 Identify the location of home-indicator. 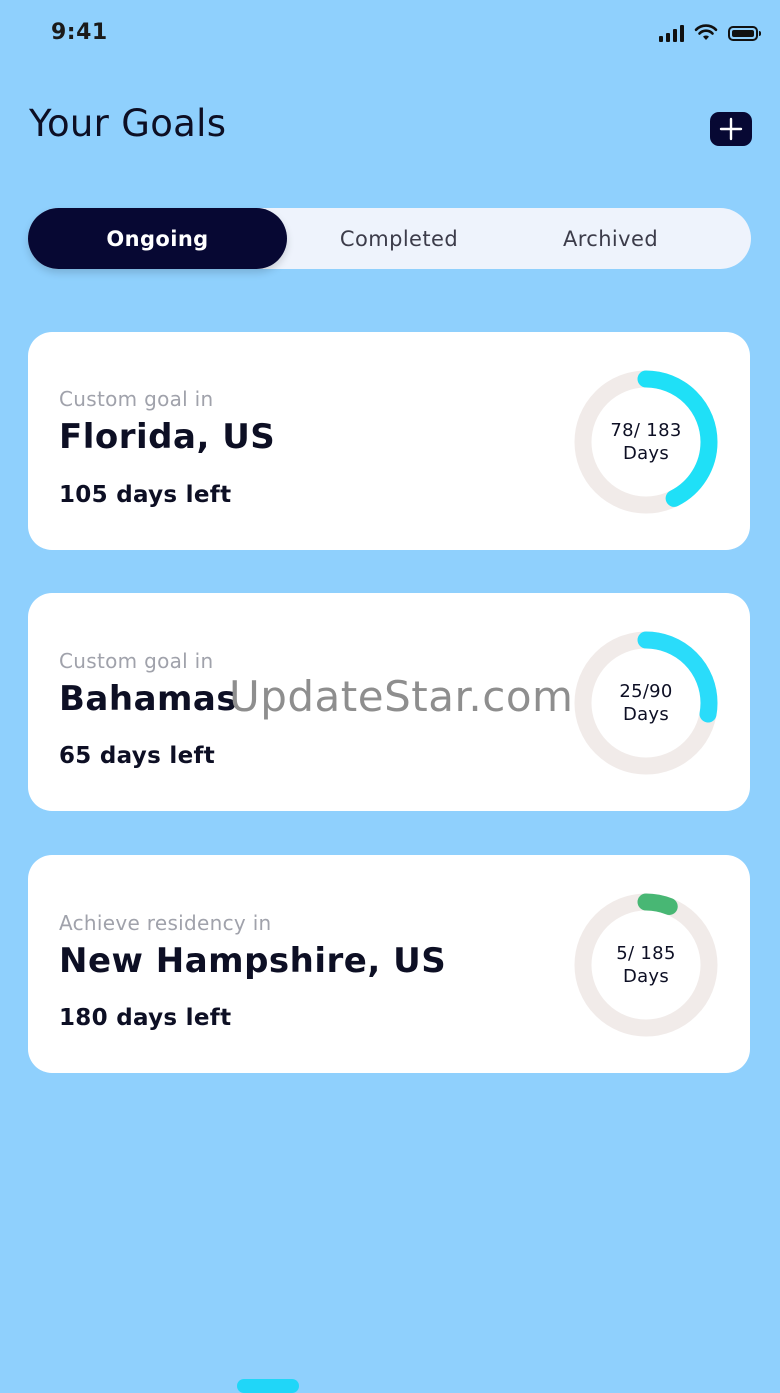
(268, 1386).